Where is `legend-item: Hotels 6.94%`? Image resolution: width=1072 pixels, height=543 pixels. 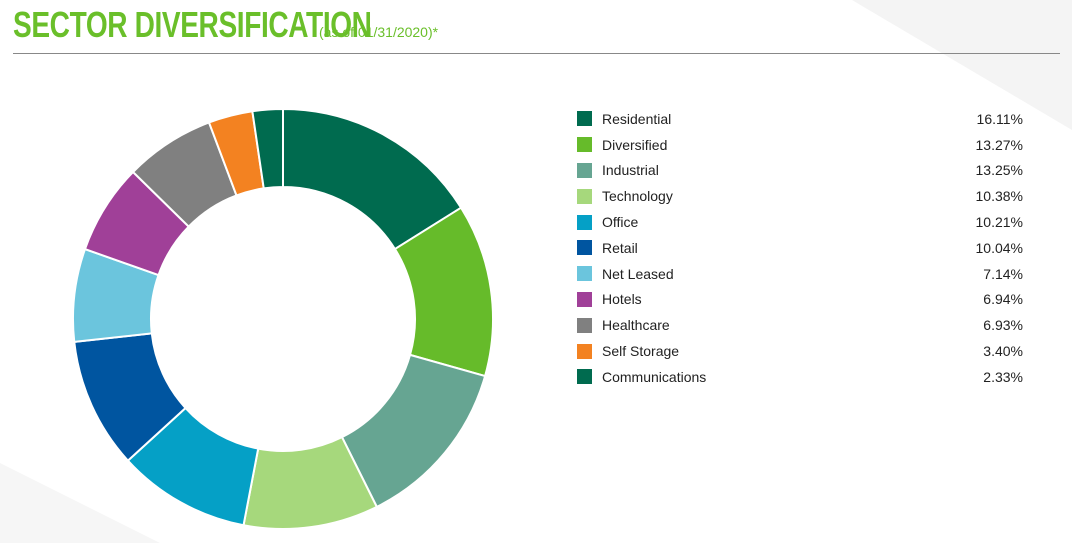
legend-item: Hotels 6.94% is located at coordinates (800, 300).